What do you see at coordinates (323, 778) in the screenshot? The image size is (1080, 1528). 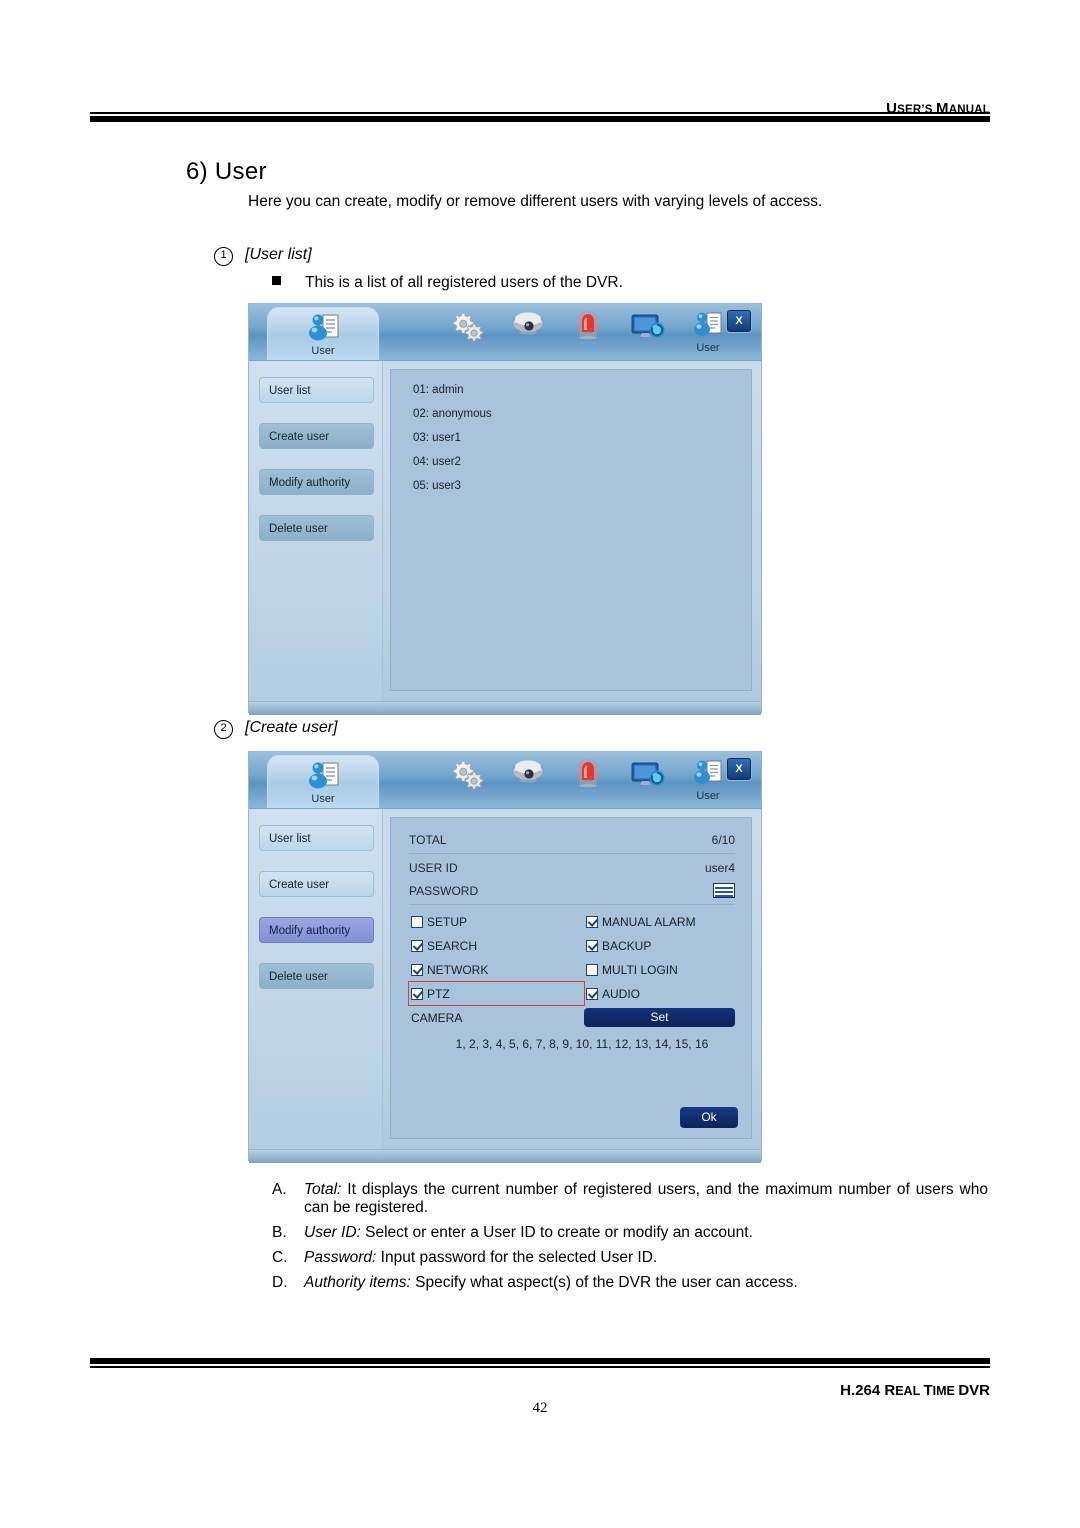 I see `user-icon` at bounding box center [323, 778].